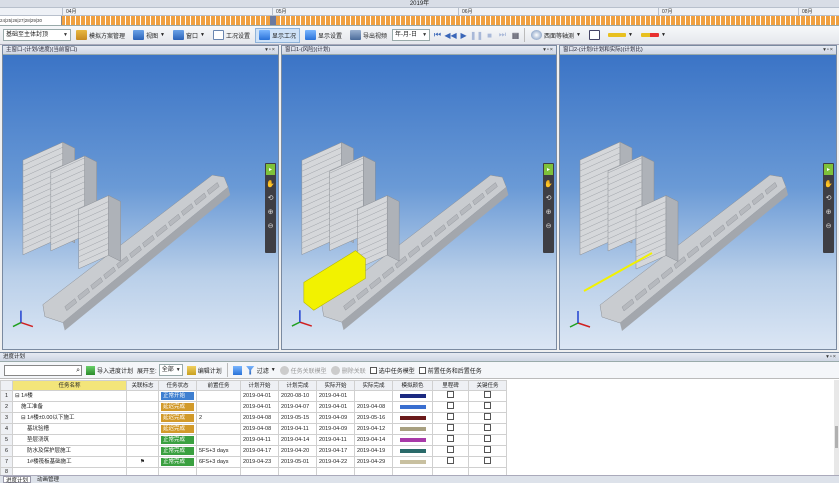 This screenshot has height=483, width=839. Describe the element at coordinates (373, 418) in the screenshot. I see `actual-finish-cell: 2019-05-16` at that location.